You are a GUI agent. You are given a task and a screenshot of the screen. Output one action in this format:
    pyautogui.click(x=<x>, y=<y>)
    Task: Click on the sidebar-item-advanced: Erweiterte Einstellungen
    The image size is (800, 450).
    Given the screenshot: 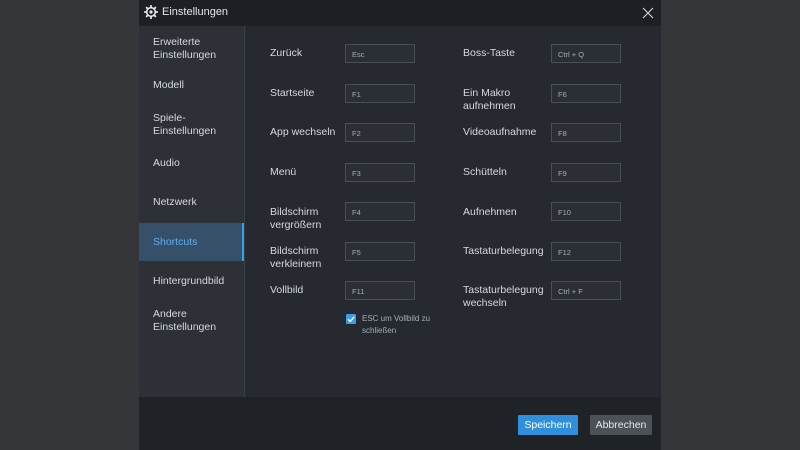 What is the action you would take?
    pyautogui.click(x=191, y=49)
    